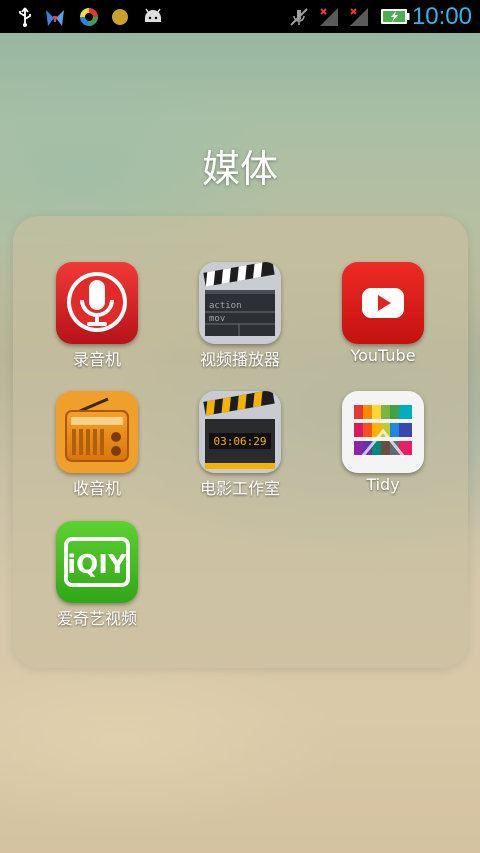 The image size is (480, 853). I want to click on microphone-icon, so click(97, 303).